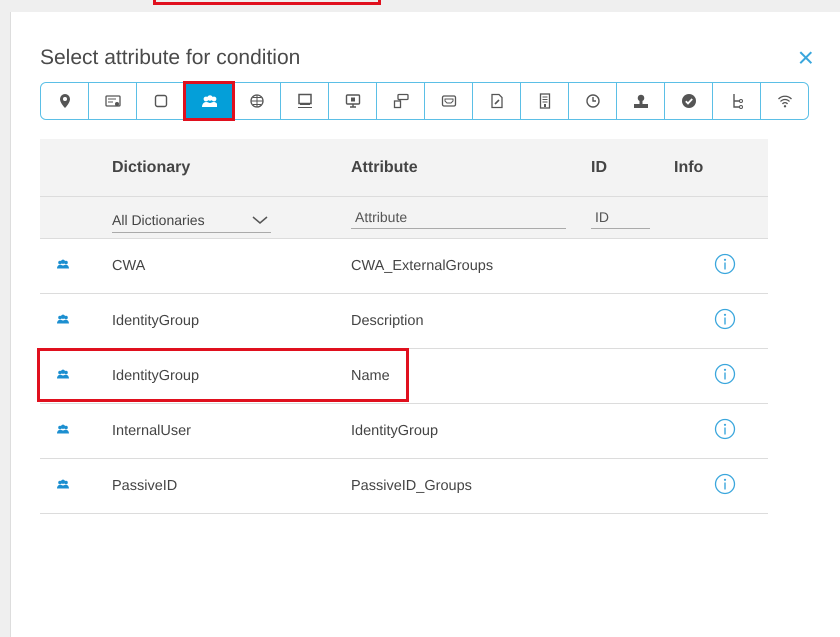 This screenshot has height=637, width=840. Describe the element at coordinates (388, 321) in the screenshot. I see `table-cell-text: Description` at that location.